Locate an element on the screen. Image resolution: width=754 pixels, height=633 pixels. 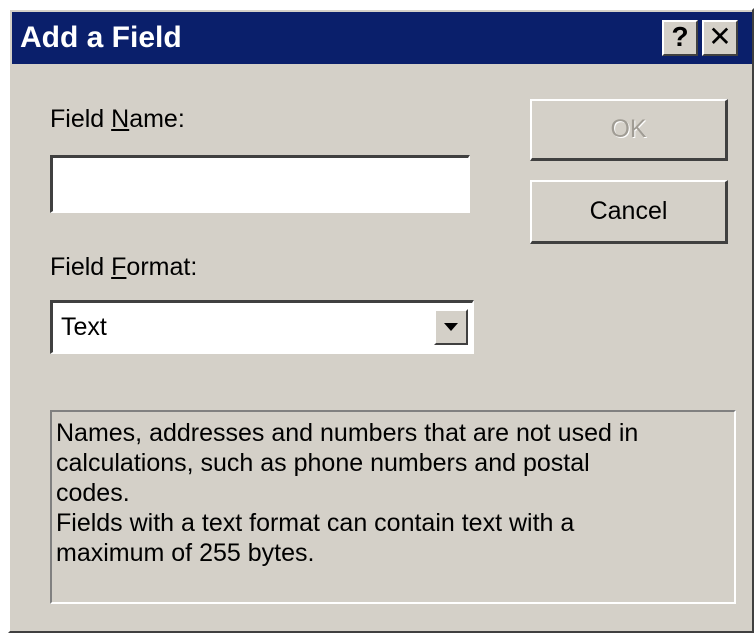
chevron-down-icon is located at coordinates (451, 327).